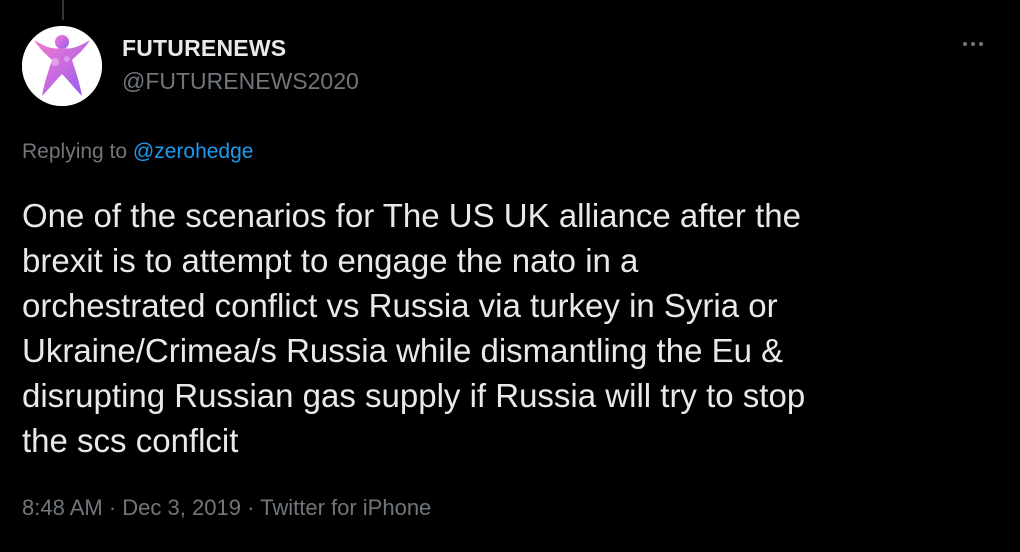 The height and width of the screenshot is (552, 1020). I want to click on replying-to-line: Replying to @zerohedge, so click(137, 152).